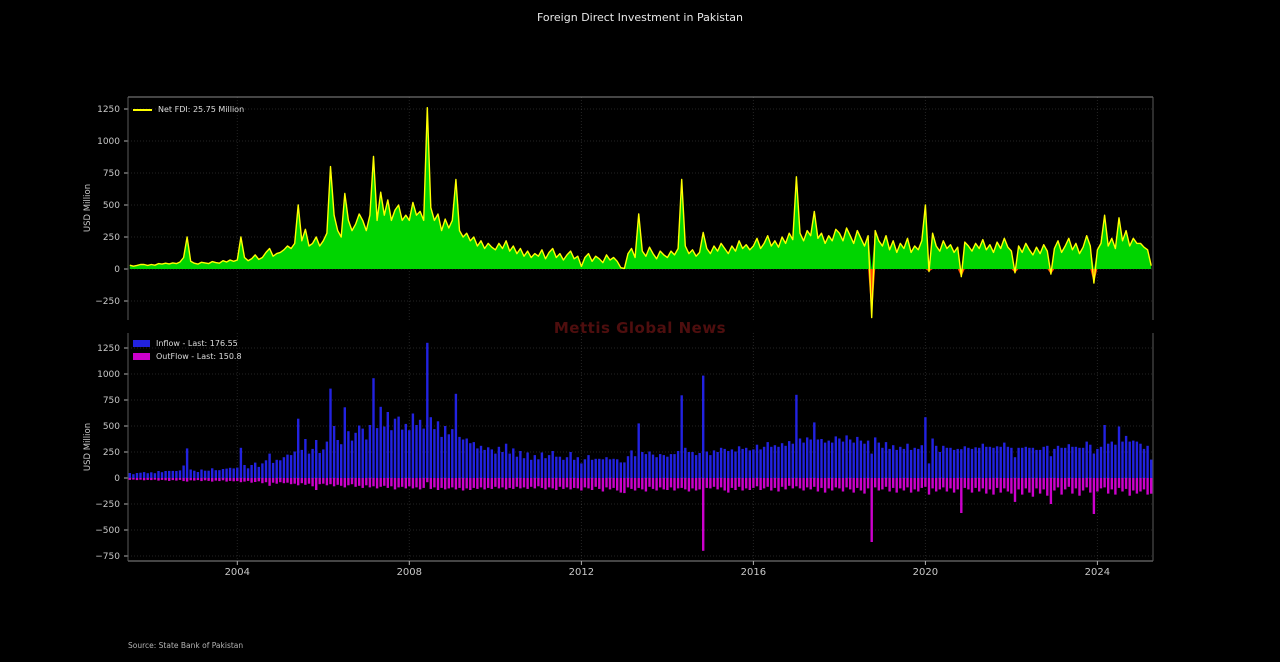  What do you see at coordinates (188, 110) in the screenshot?
I see `net-fdi-legend: Net FDI: 25.75 Million` at bounding box center [188, 110].